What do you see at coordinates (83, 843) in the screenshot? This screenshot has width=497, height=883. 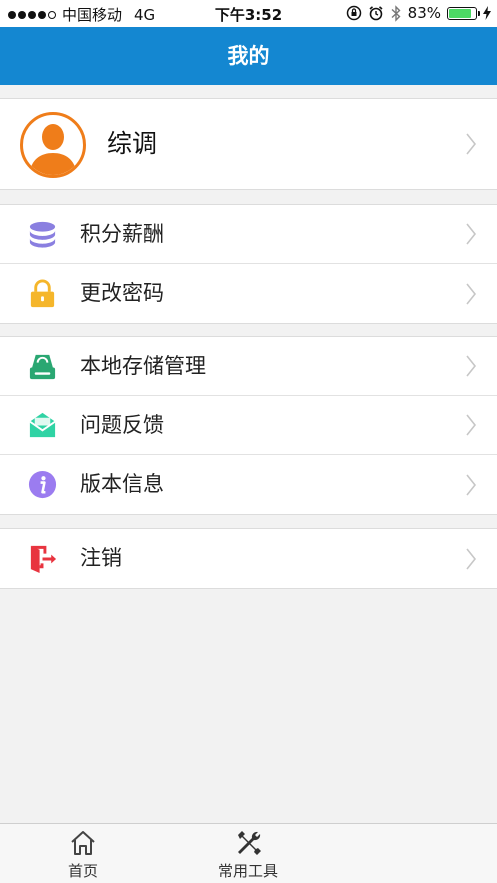 I see `home-icon` at bounding box center [83, 843].